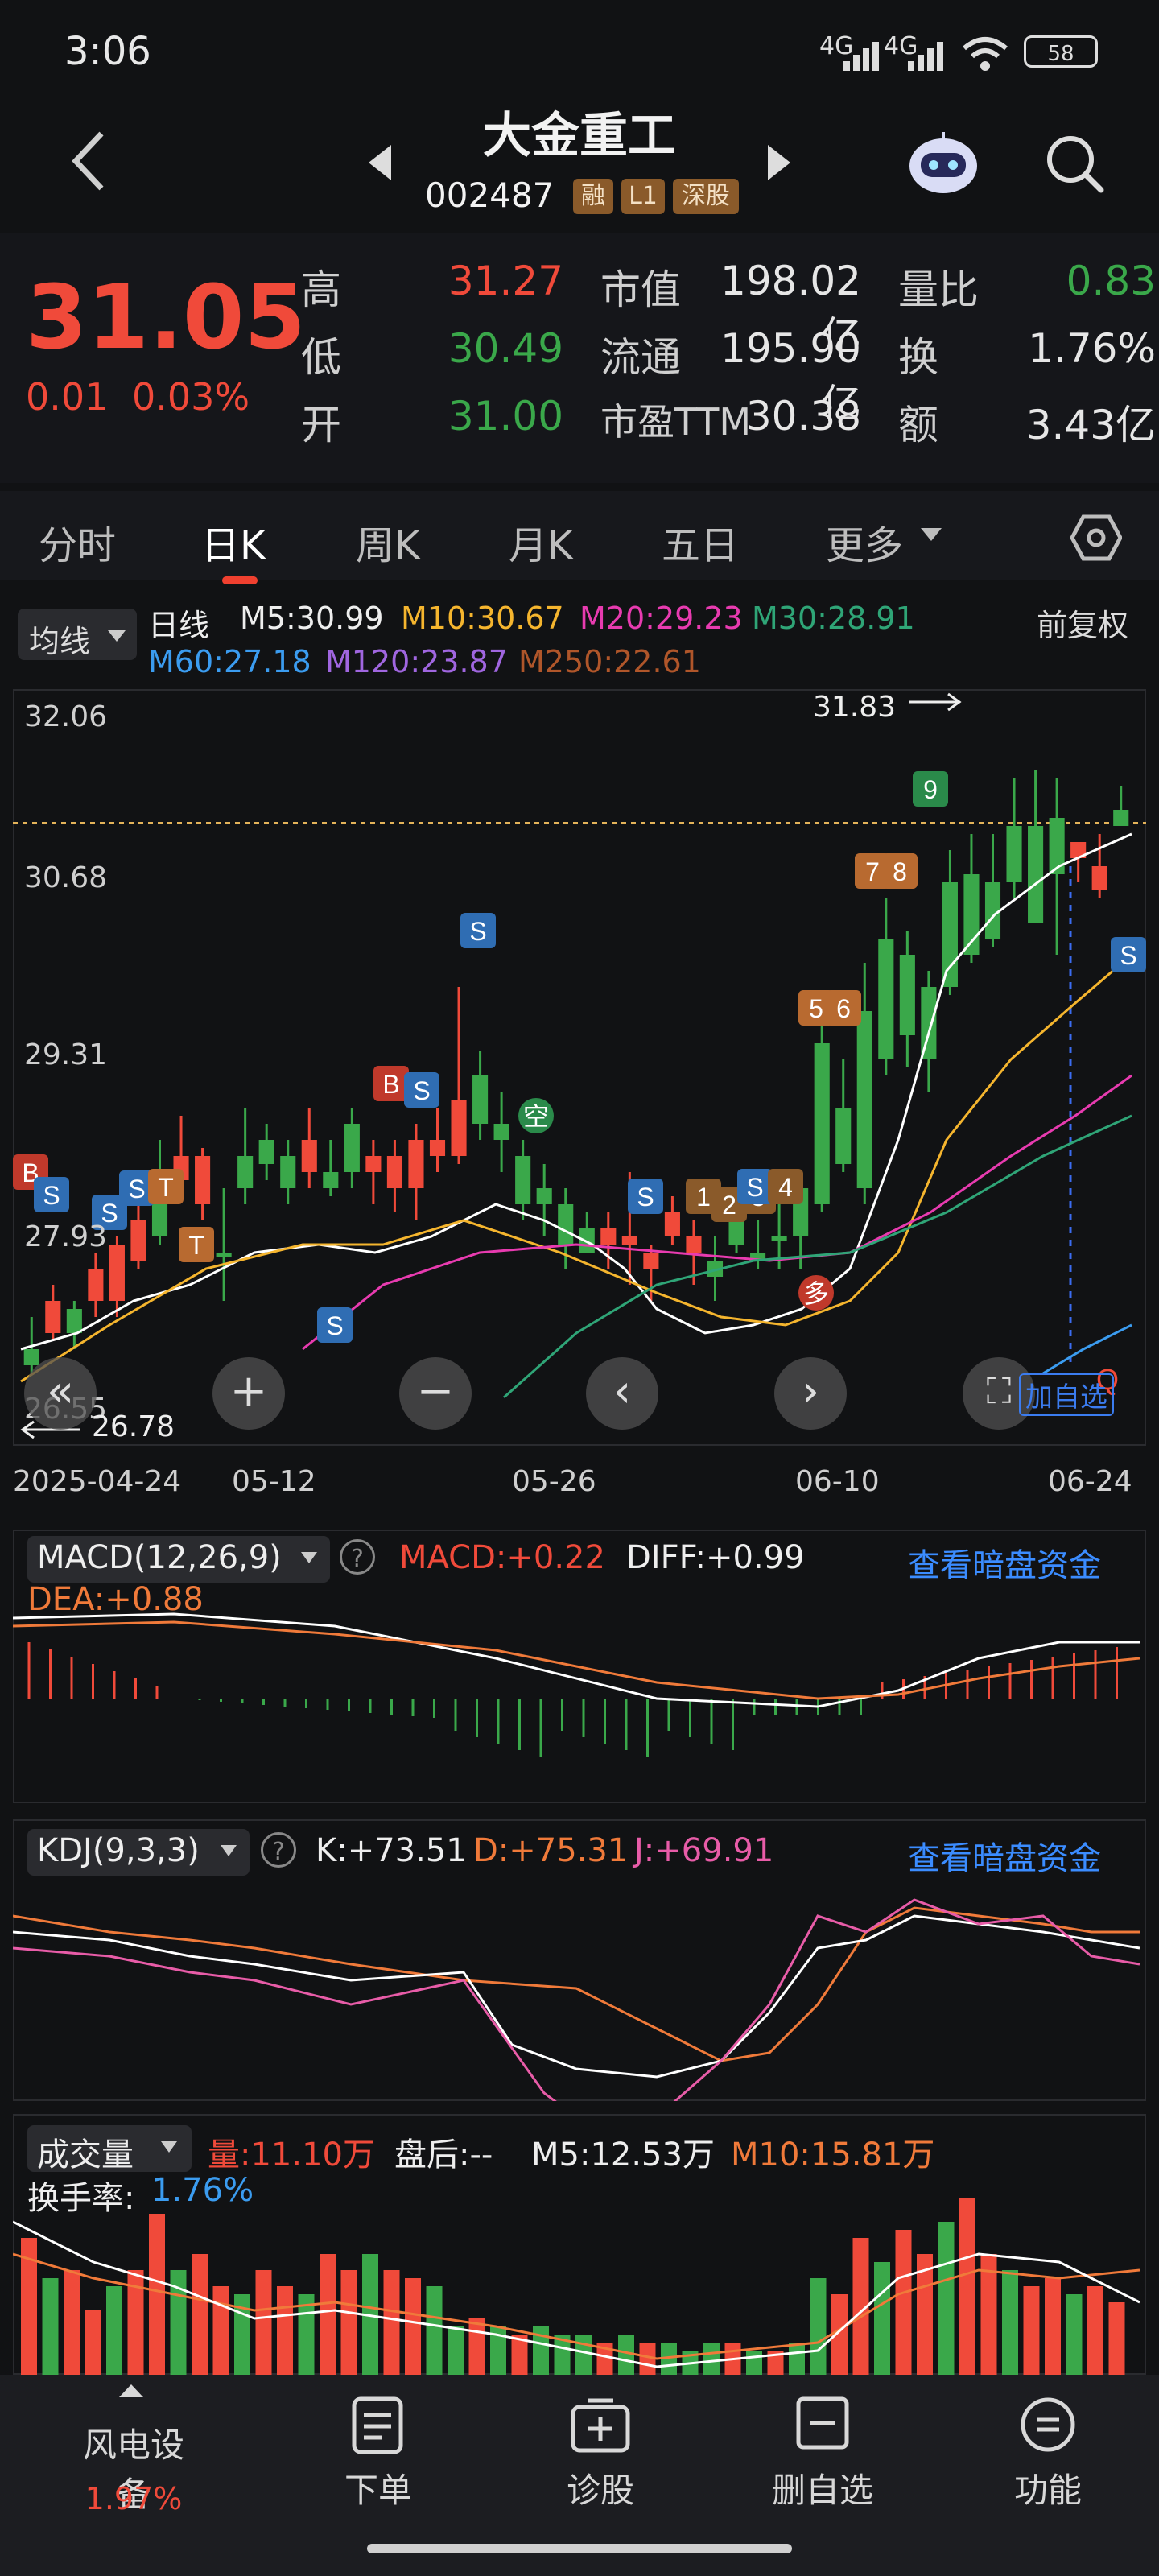 The width and height of the screenshot is (1159, 2576). What do you see at coordinates (864, 542) in the screenshot?
I see `tab-more: 更多` at bounding box center [864, 542].